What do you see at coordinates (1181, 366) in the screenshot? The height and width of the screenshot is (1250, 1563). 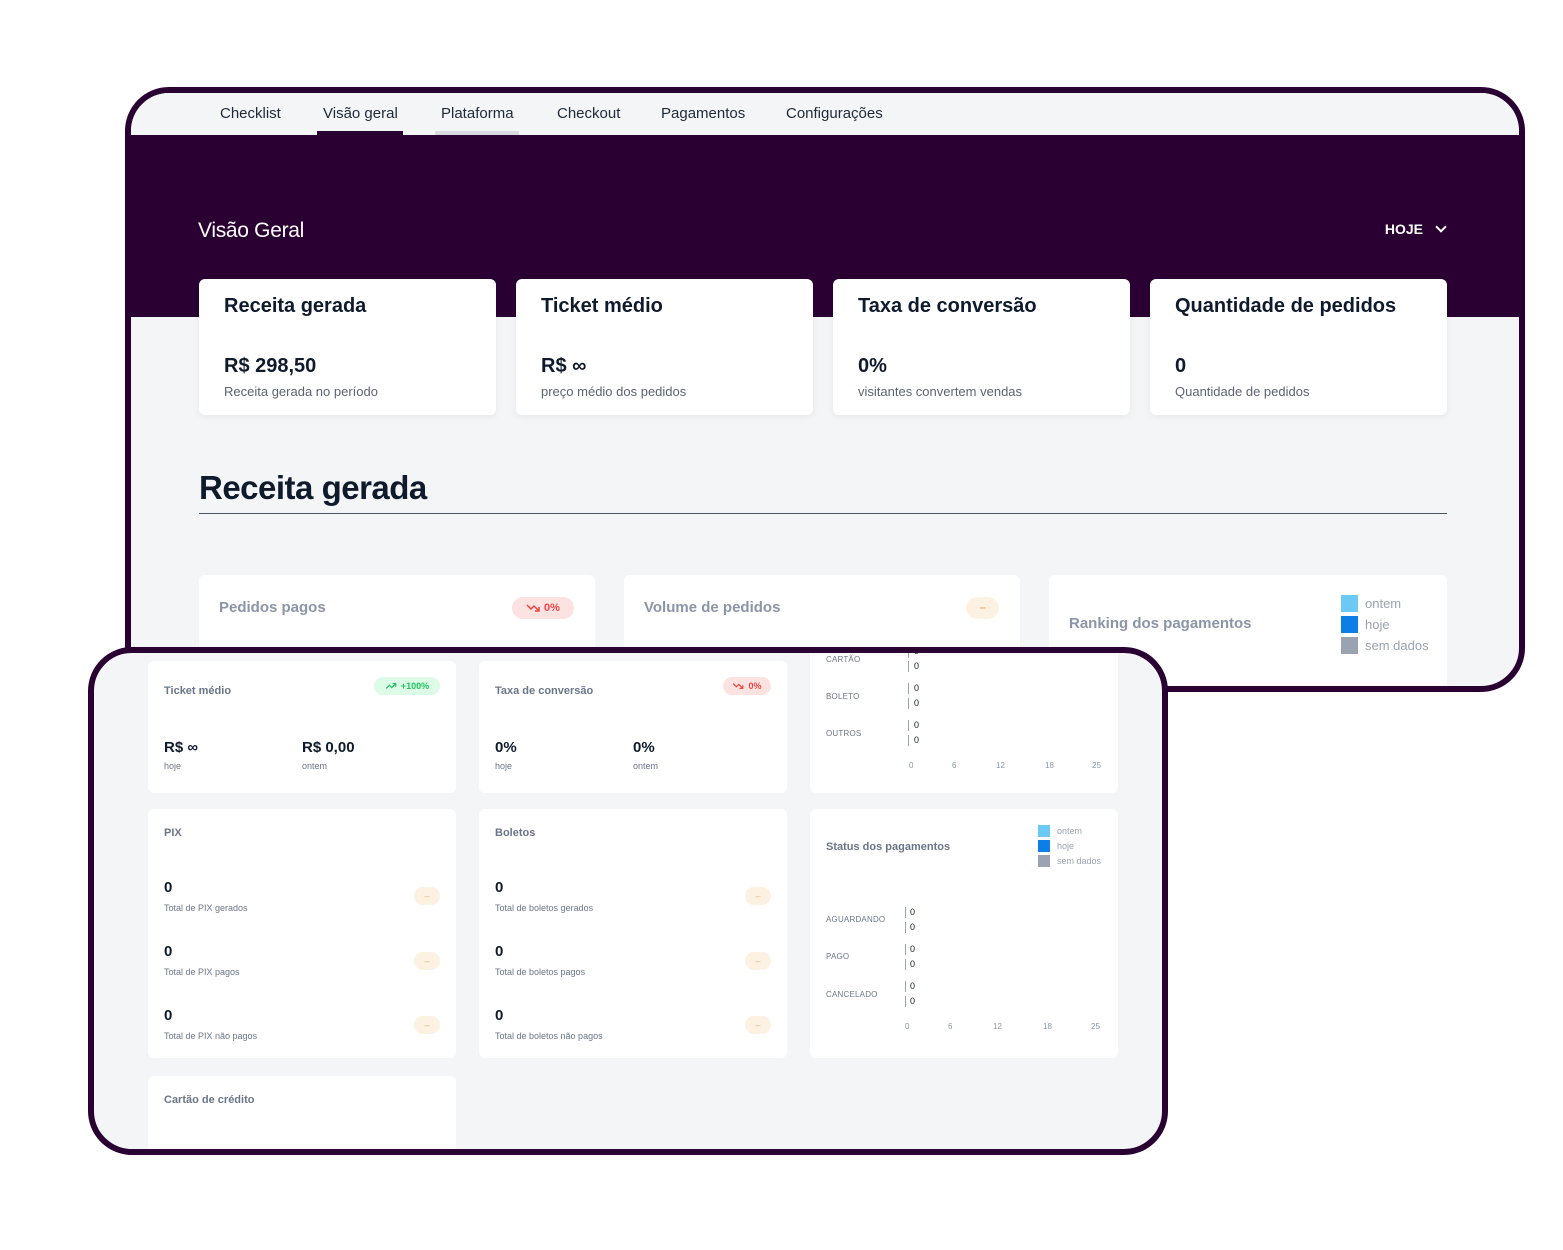 I see `kpi-value: 0` at bounding box center [1181, 366].